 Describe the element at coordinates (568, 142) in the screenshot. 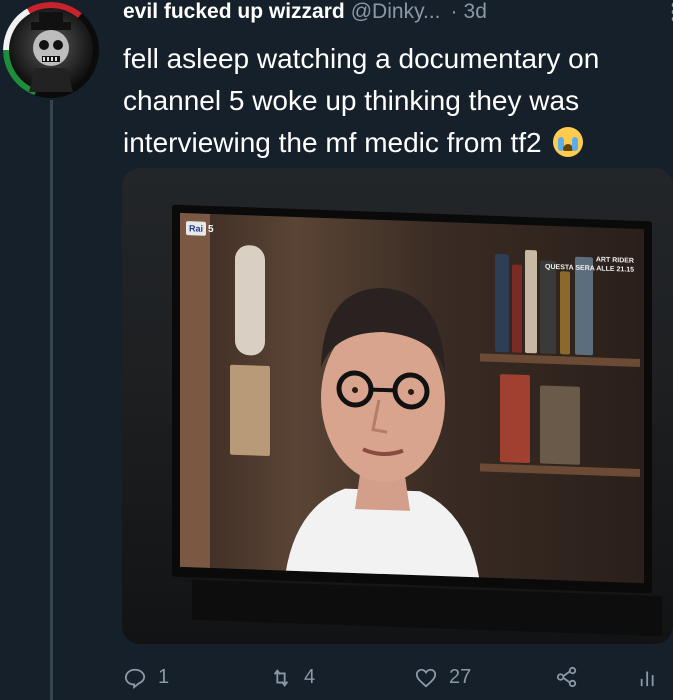

I see `loudly-crying-face-icon` at that location.